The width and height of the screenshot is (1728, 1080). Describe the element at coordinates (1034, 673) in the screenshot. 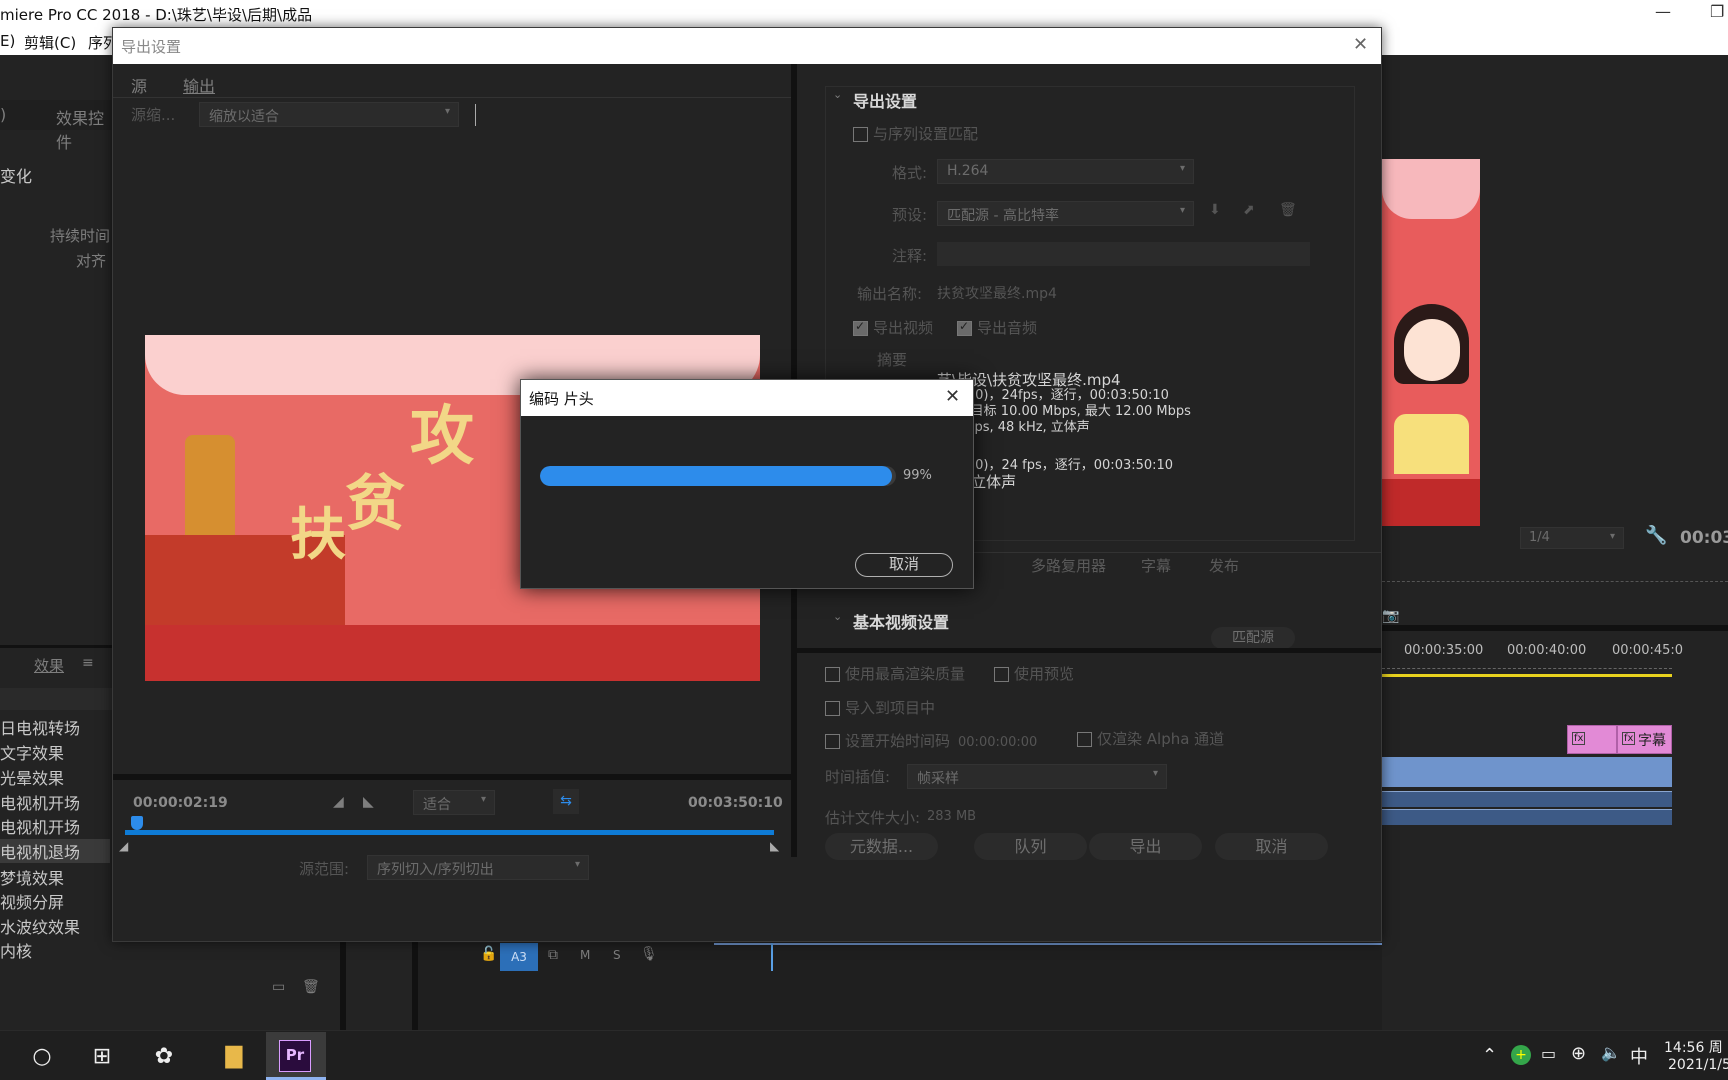

I see `use-preview-checkbox: 使用预览` at that location.